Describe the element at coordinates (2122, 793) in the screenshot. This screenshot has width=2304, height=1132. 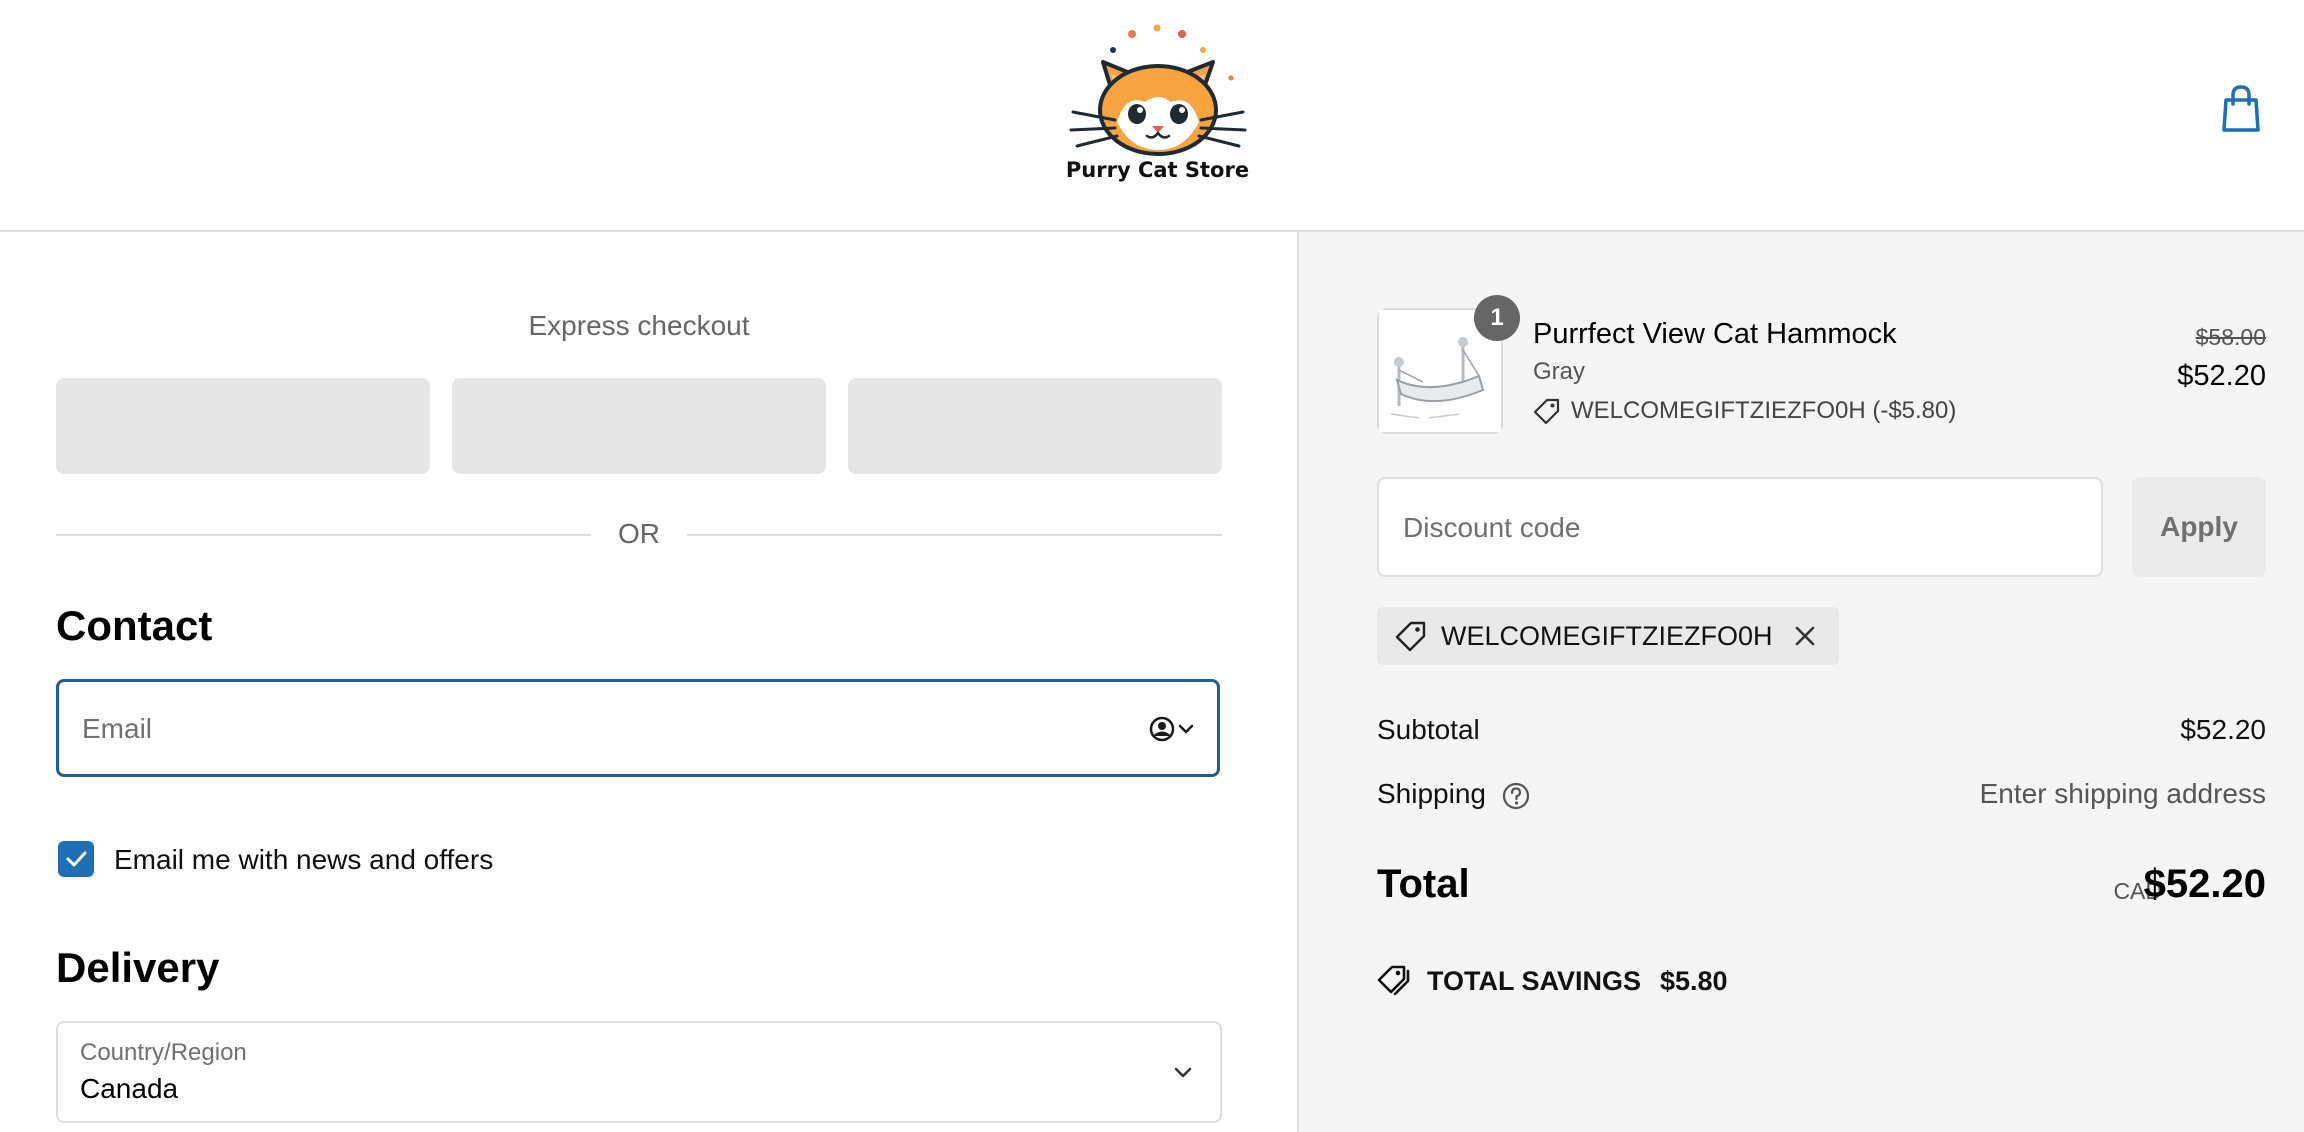
I see `shipping-value: Enter shipping address` at that location.